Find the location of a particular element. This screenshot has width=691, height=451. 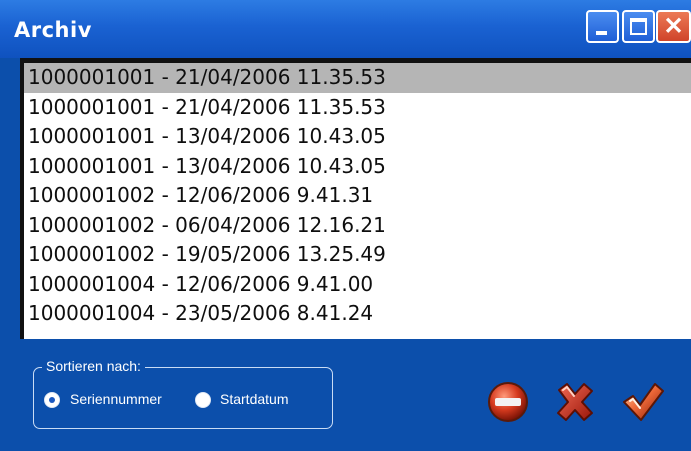

list-item: 1000001002 - 12/06/2006 9.41.31 is located at coordinates (357, 196).